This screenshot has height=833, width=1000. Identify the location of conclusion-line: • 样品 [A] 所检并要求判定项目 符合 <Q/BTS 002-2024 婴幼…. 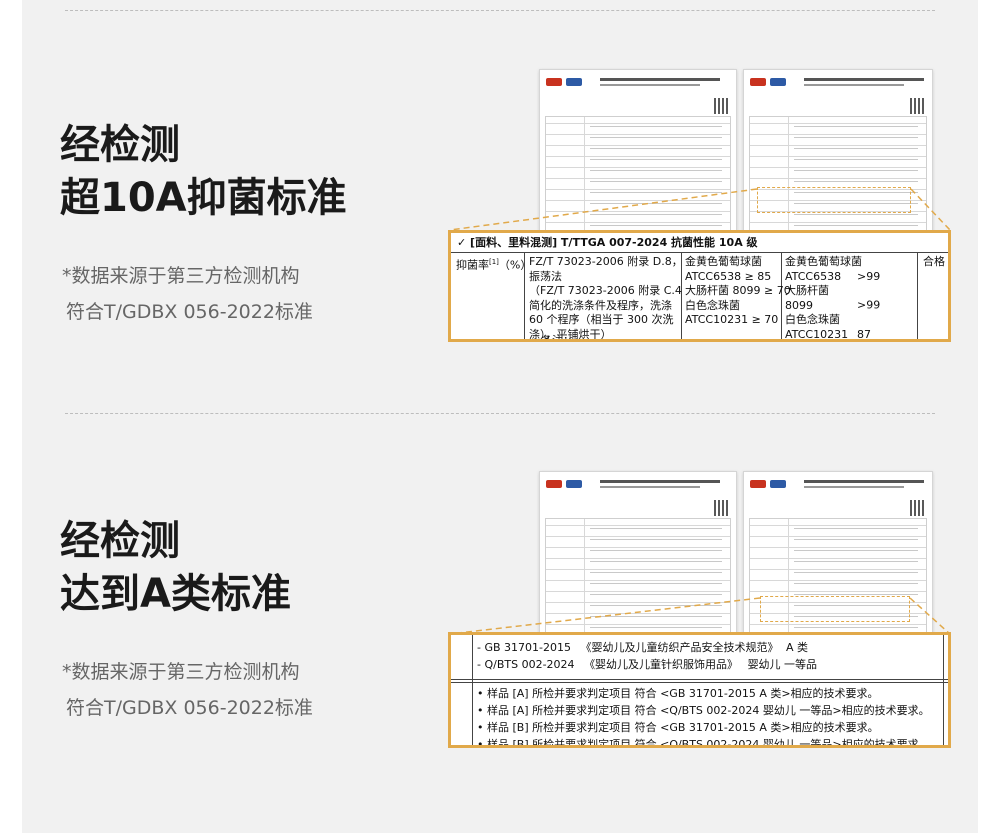
(703, 710).